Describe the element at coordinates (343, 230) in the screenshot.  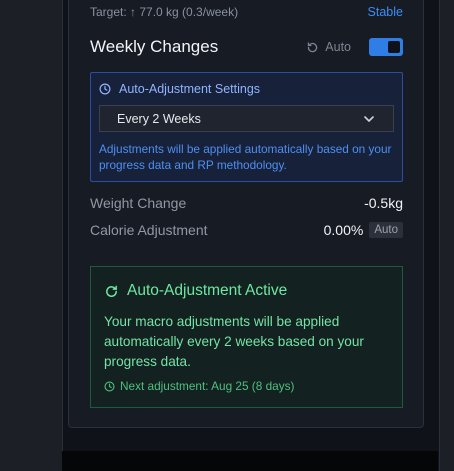
I see `calorie-adjustment-value: 0.00%` at that location.